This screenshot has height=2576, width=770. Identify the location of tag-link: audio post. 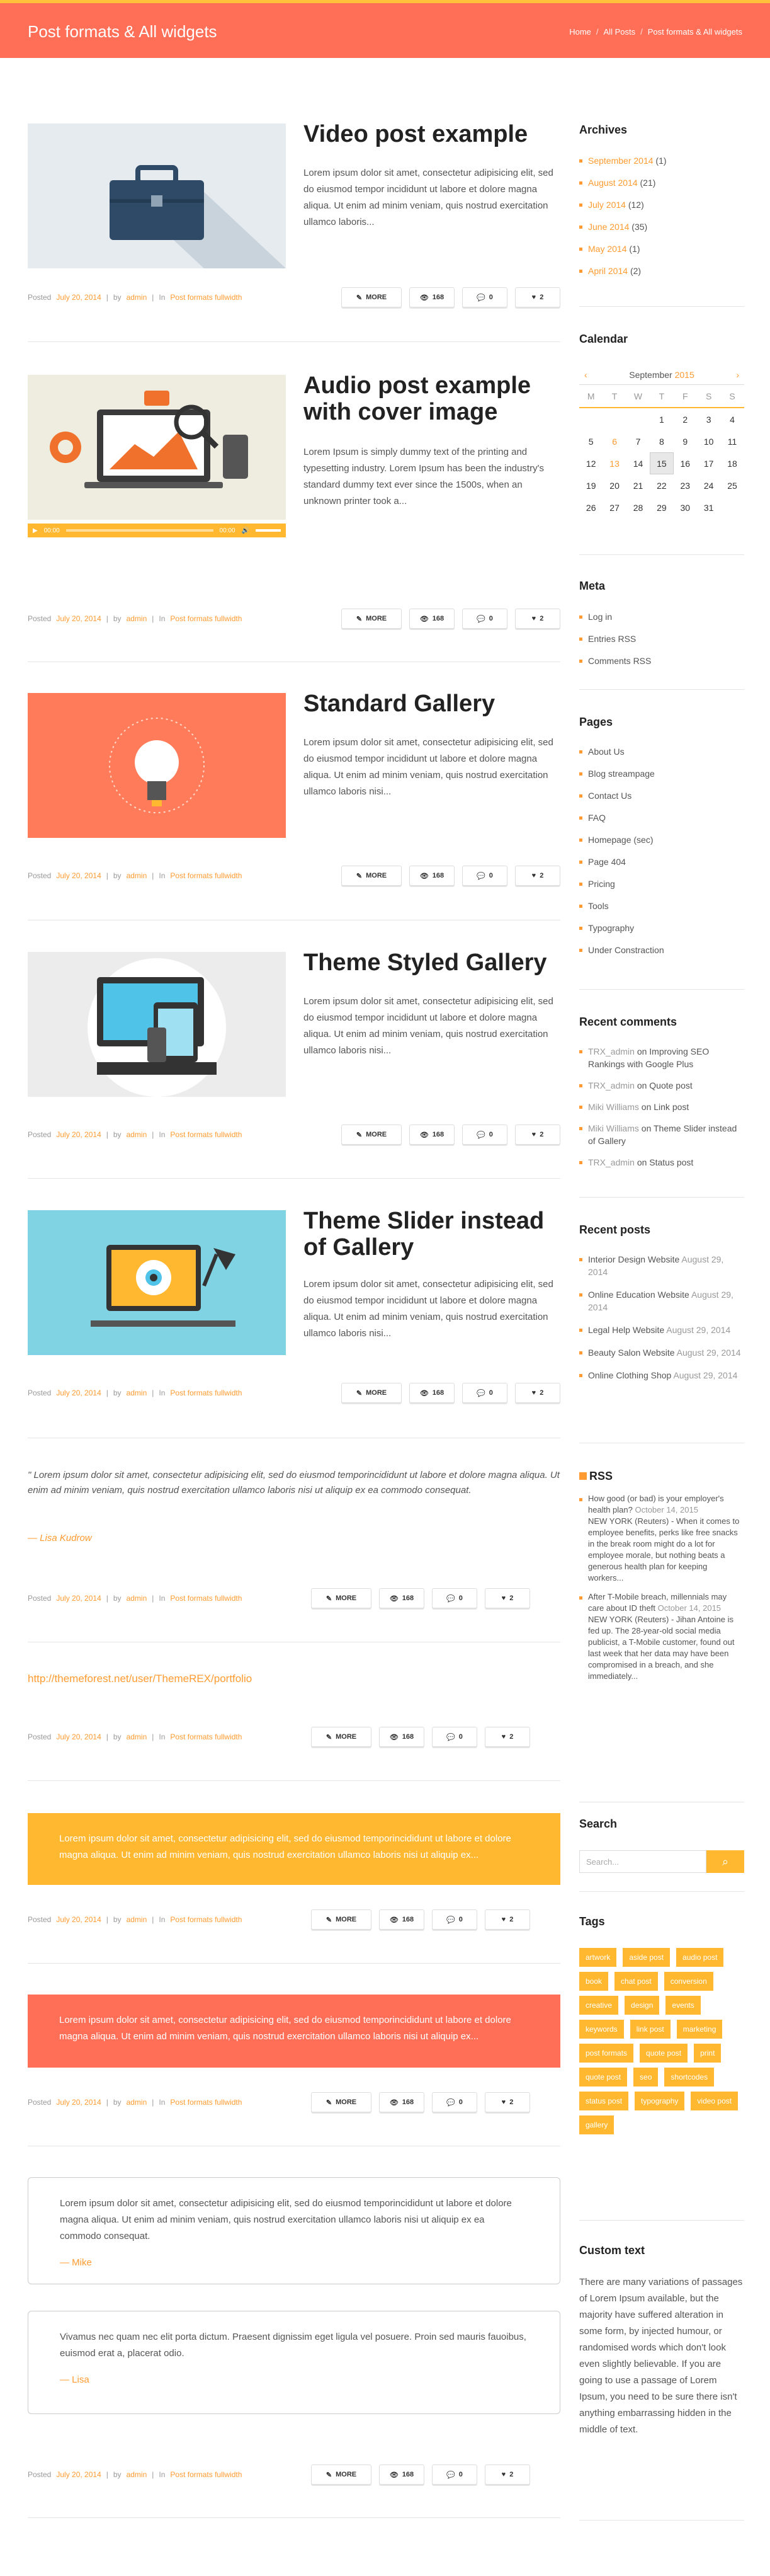
(700, 1957).